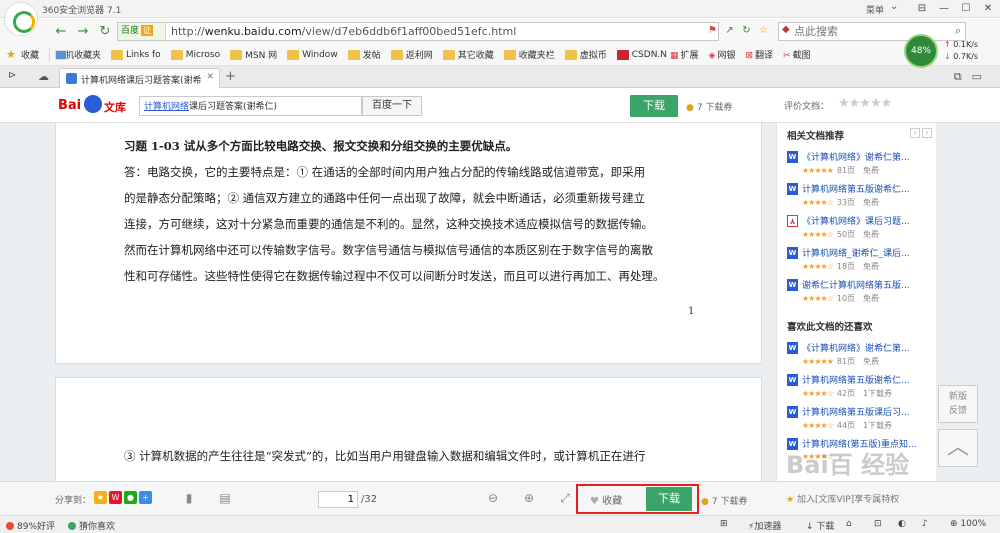  What do you see at coordinates (738, 30) in the screenshot?
I see `url-action-icons: ⚑ ↗ ↻ ☆` at bounding box center [738, 30].